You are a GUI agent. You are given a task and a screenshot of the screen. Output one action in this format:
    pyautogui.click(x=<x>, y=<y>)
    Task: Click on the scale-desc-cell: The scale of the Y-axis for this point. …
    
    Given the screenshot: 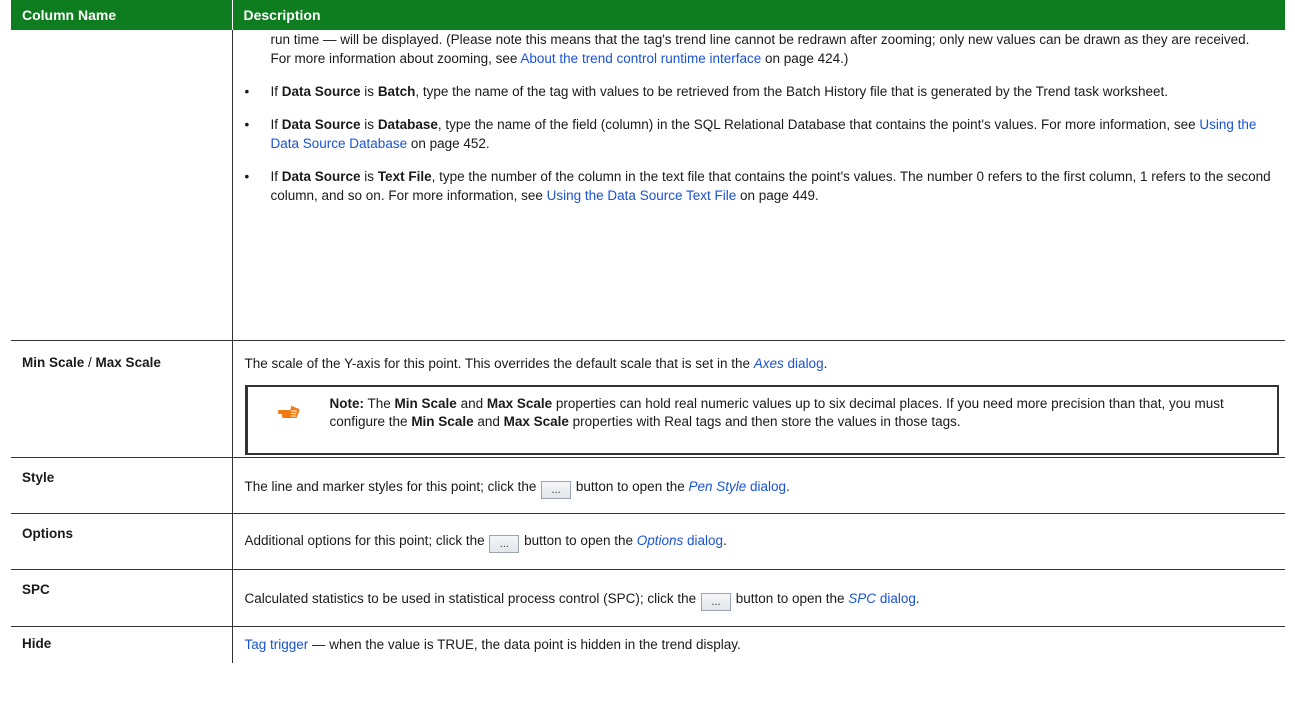 What is the action you would take?
    pyautogui.click(x=758, y=399)
    